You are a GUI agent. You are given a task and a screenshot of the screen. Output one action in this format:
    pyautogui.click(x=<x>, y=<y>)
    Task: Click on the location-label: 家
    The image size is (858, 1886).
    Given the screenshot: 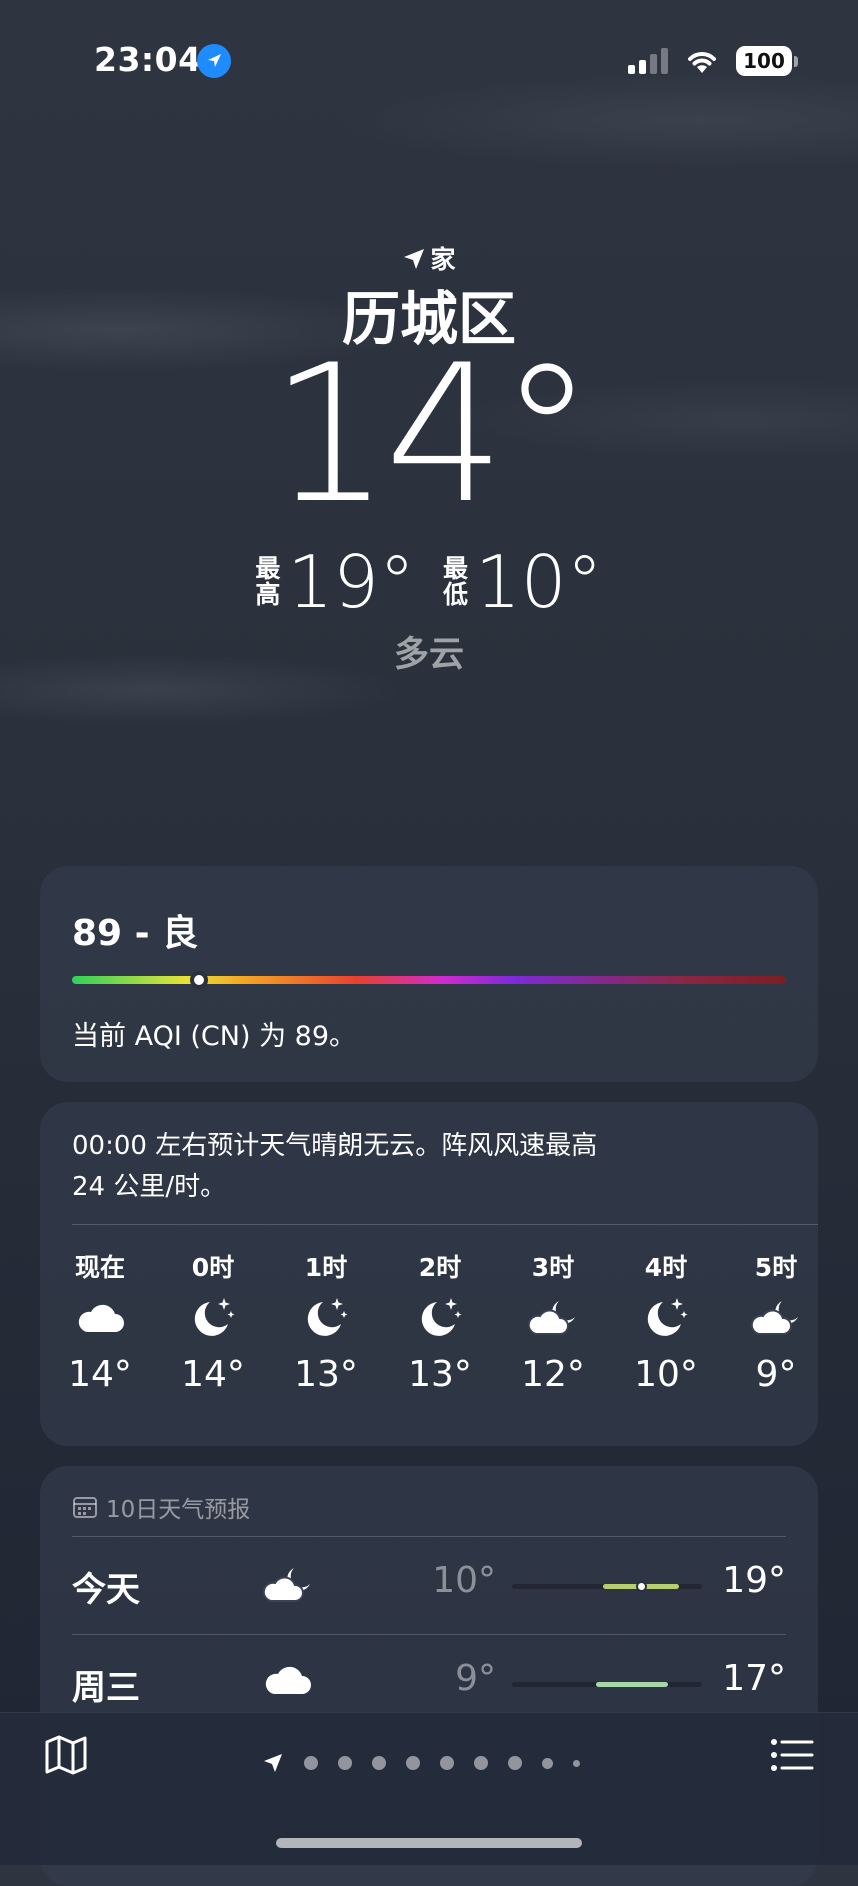 What is the action you would take?
    pyautogui.click(x=429, y=258)
    